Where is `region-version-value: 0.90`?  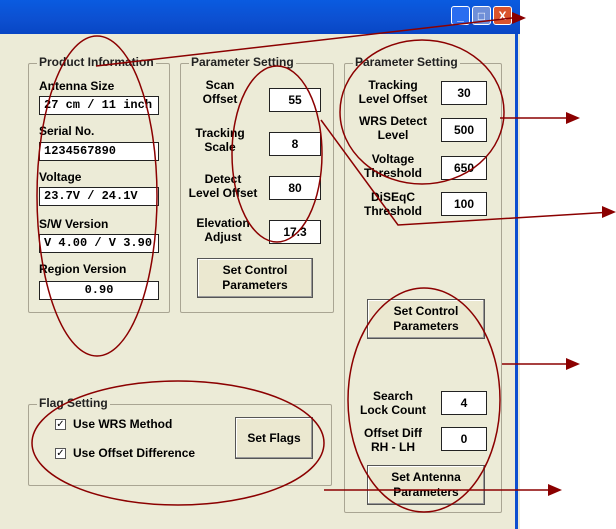
region-version-value: 0.90 is located at coordinates (99, 290).